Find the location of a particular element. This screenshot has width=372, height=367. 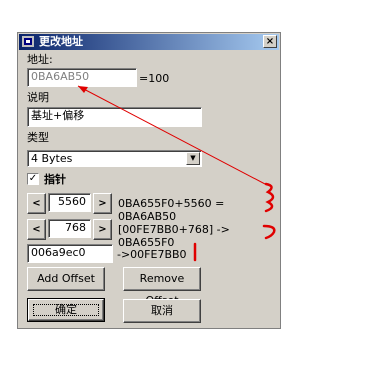

add-offset-button: Add Offset is located at coordinates (66, 279).